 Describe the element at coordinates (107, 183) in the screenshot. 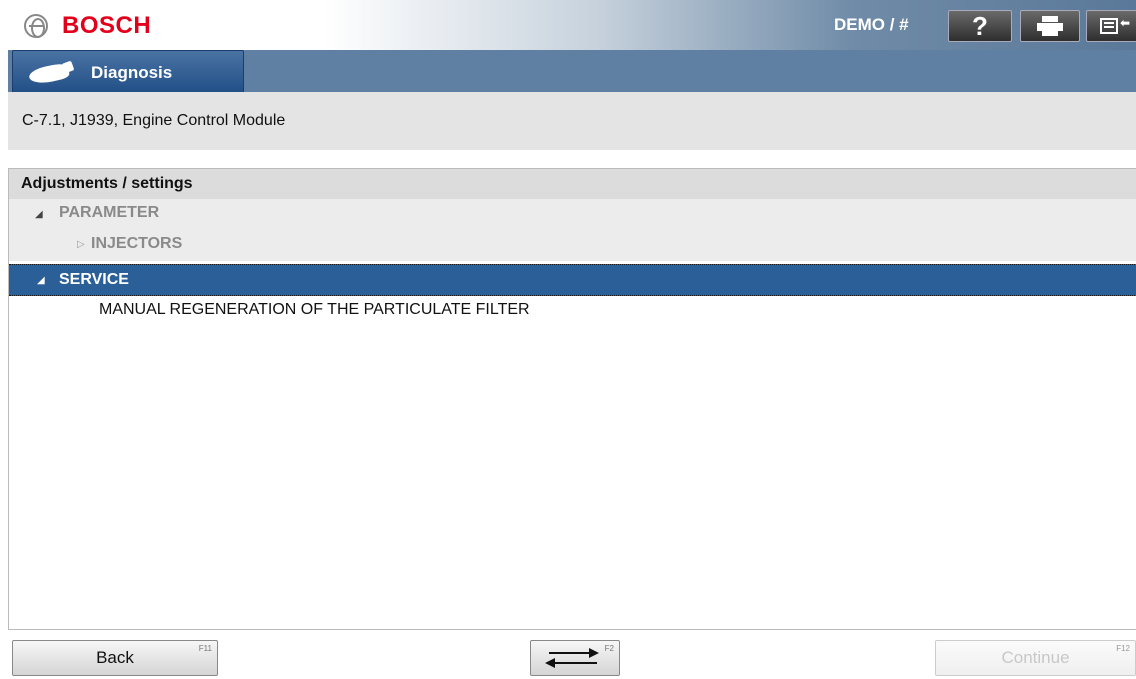

I see `section-title: Adjustments / settings` at that location.